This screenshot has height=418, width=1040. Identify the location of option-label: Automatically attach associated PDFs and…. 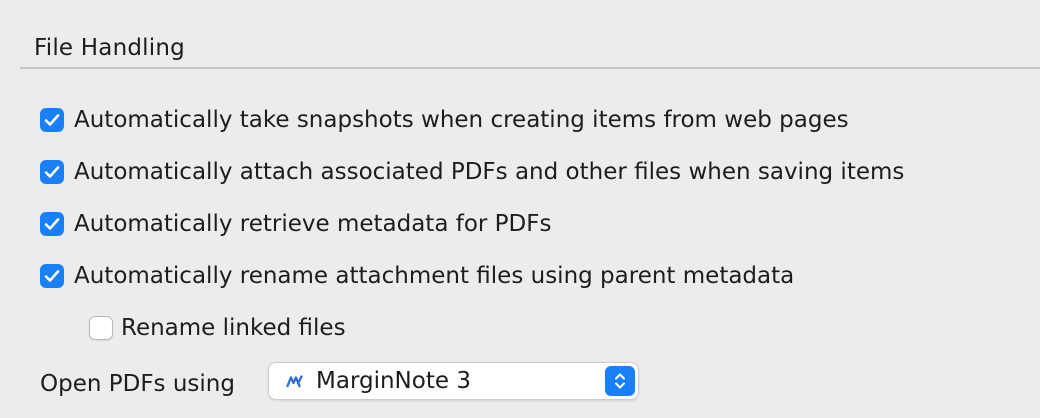
(489, 172).